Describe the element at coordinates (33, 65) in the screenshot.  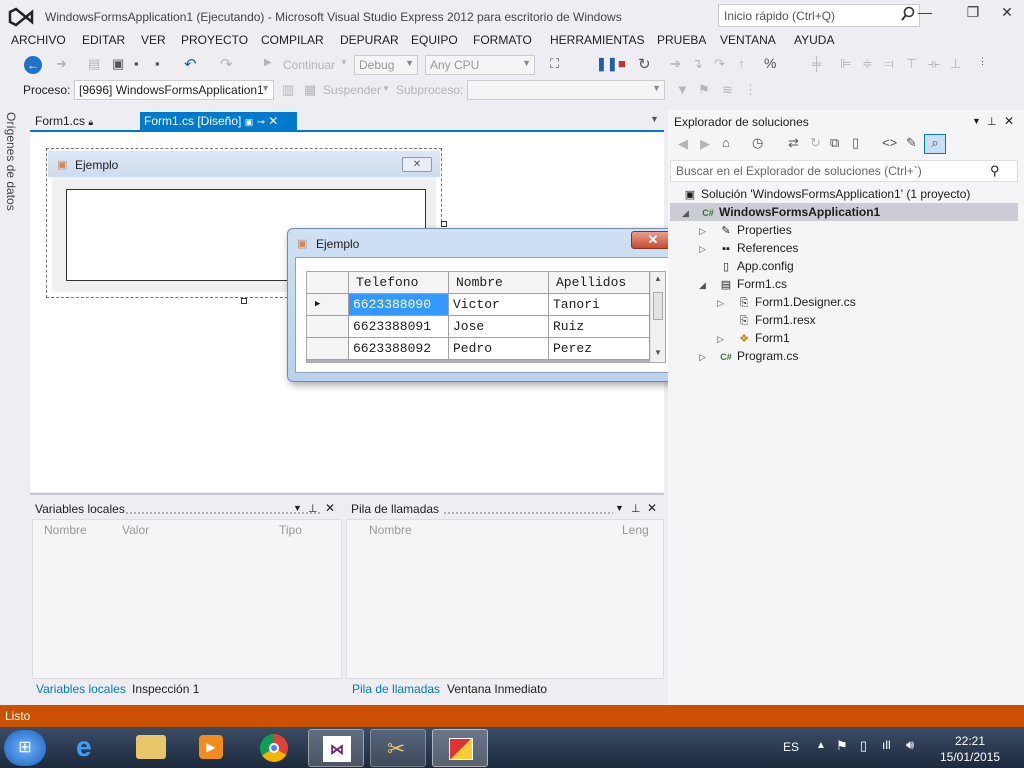
I see `back-icon: ←` at that location.